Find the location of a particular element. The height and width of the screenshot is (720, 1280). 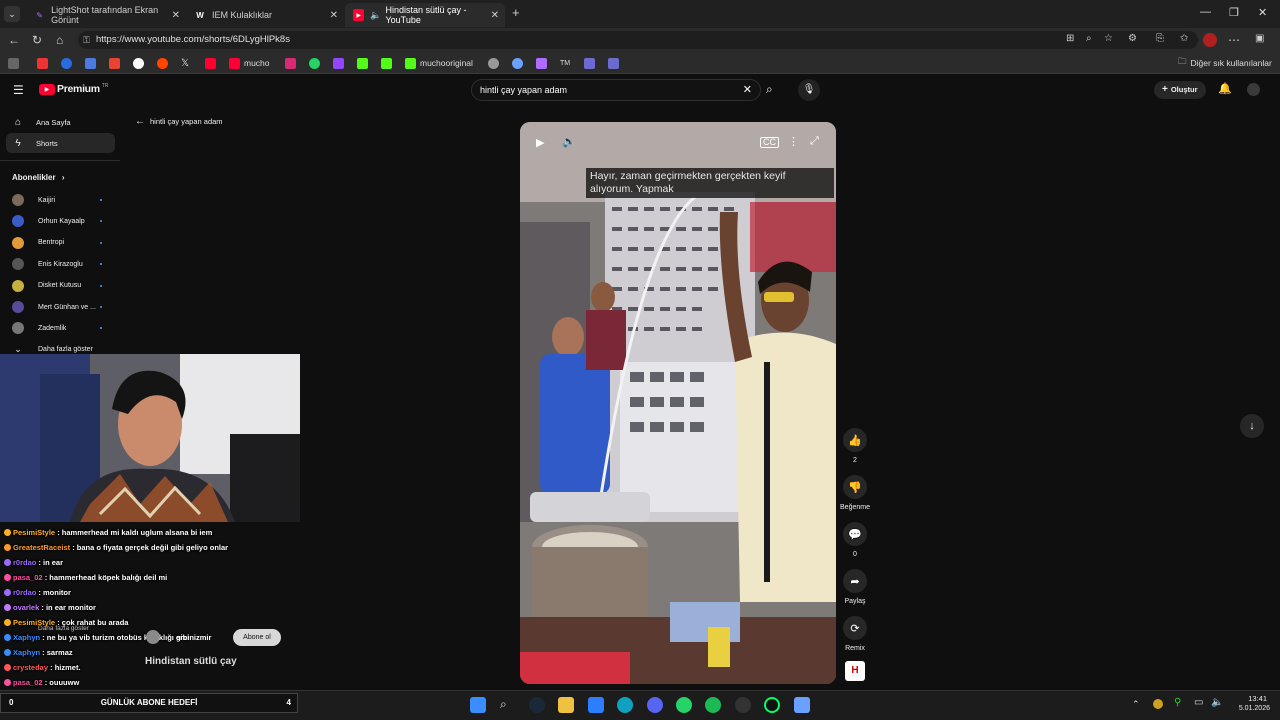

remix-button: ⟳ is located at coordinates (855, 628).